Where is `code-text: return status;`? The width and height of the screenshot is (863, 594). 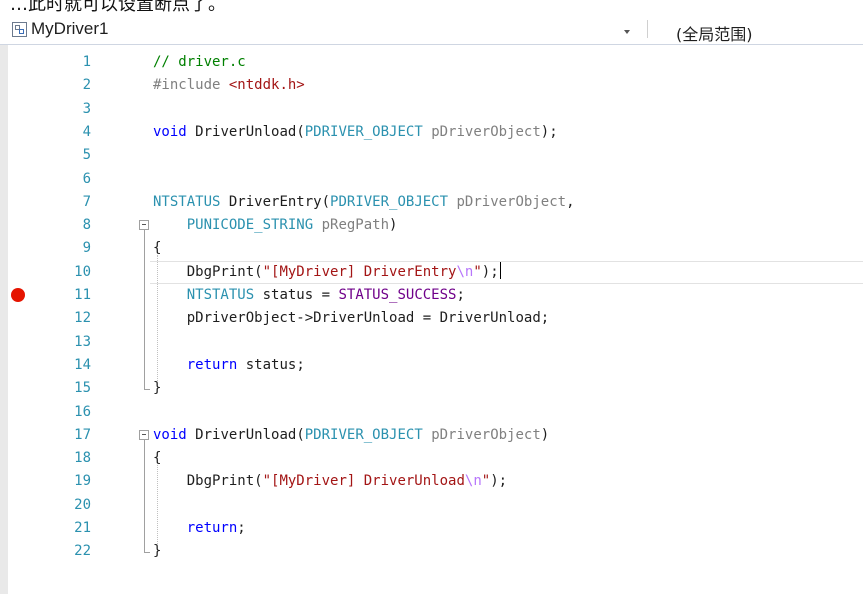 code-text: return status; is located at coordinates (229, 365).